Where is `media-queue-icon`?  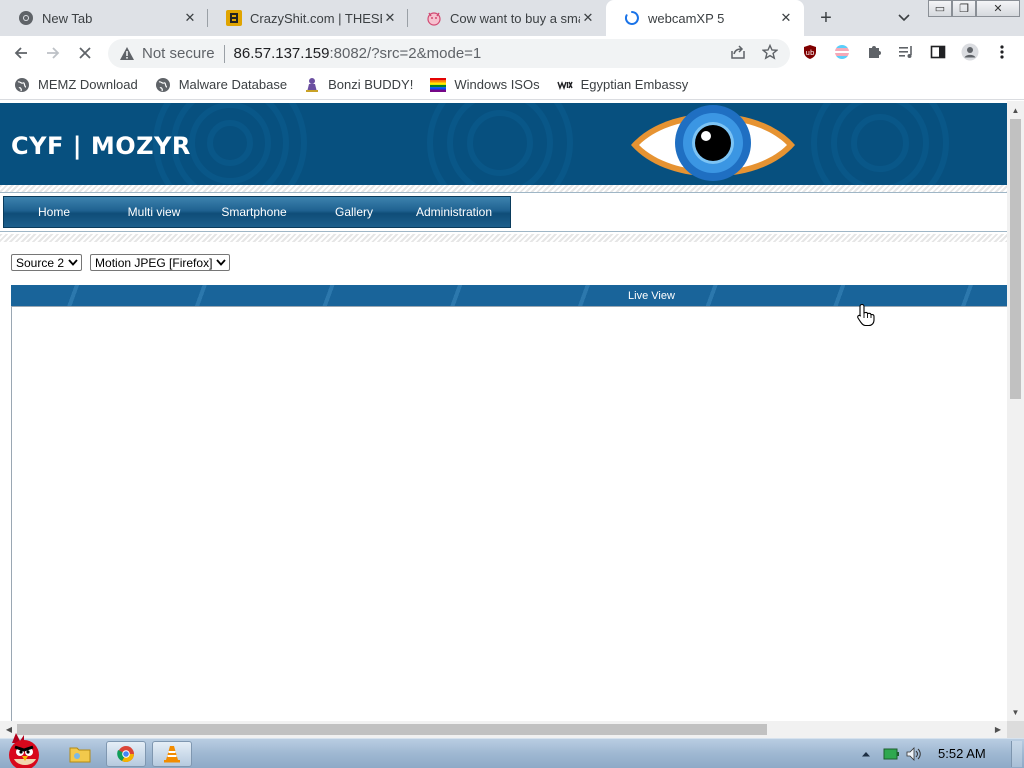
media-queue-icon is located at coordinates (906, 52).